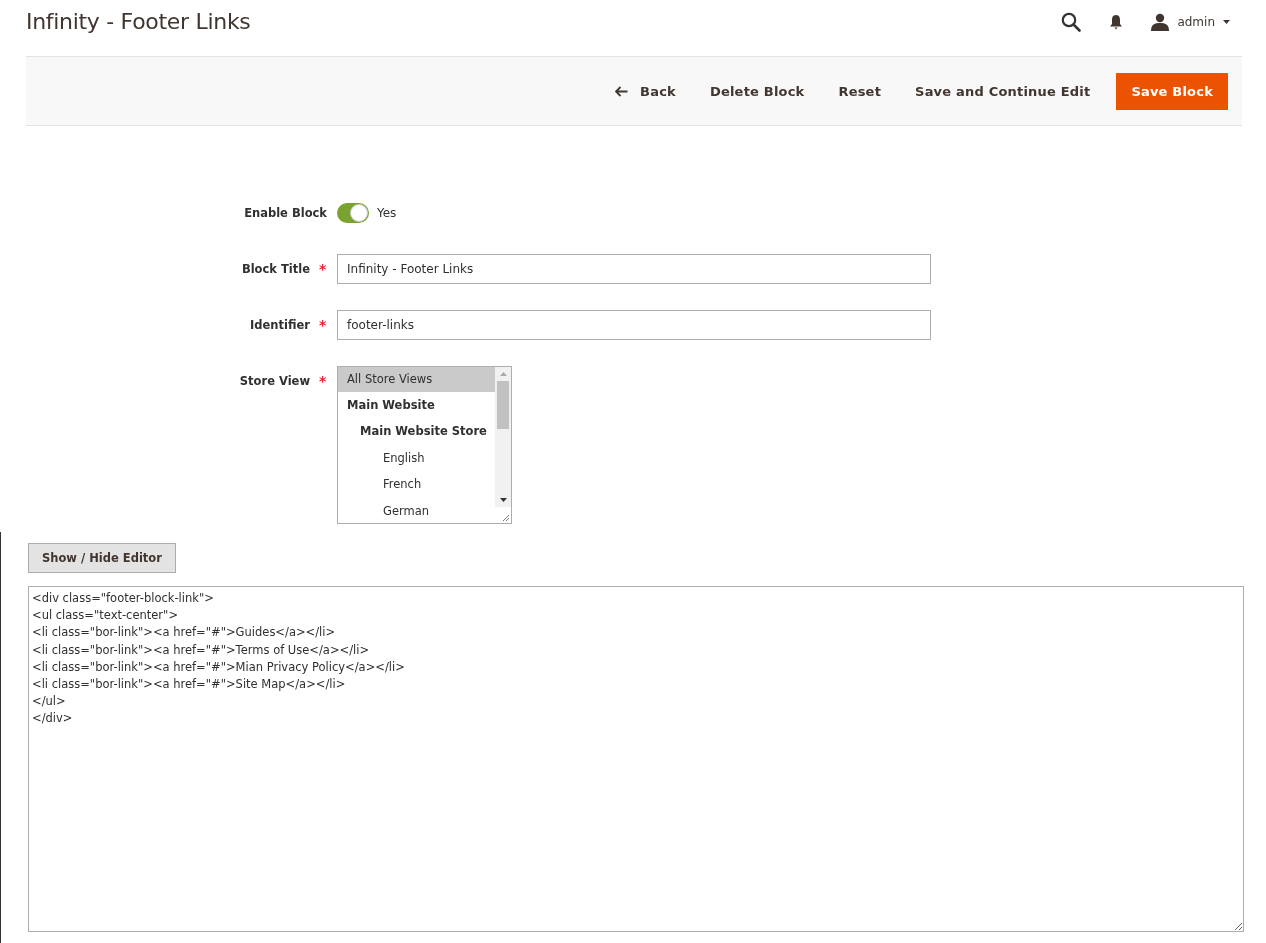 The image size is (1266, 943). What do you see at coordinates (1172, 91) in the screenshot?
I see `save-button: Save Block` at bounding box center [1172, 91].